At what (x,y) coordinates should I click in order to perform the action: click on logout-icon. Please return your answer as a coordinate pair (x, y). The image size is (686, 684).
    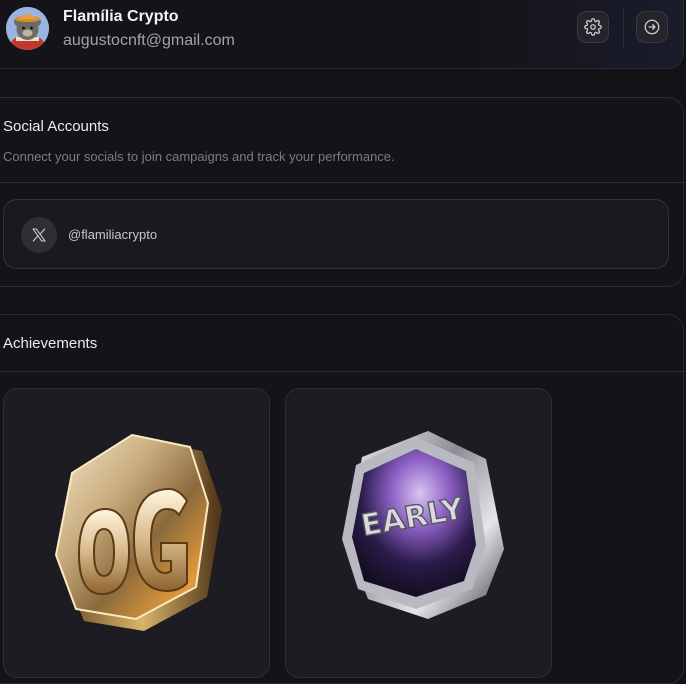
    Looking at the image, I should click on (652, 27).